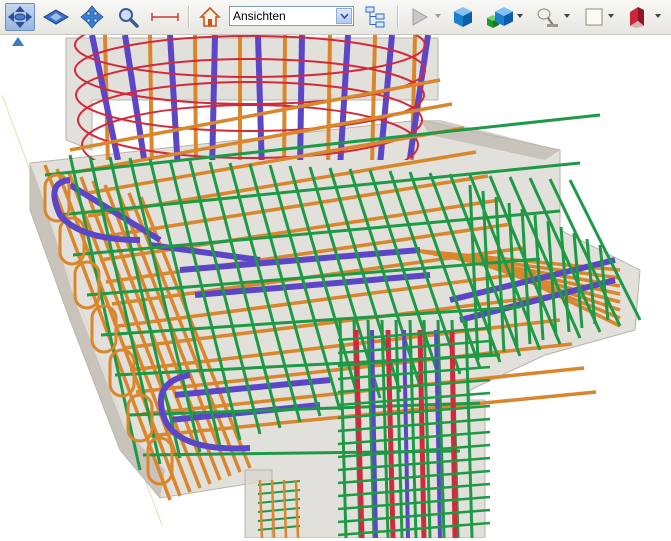 Image resolution: width=671 pixels, height=541 pixels. I want to click on magnifier-icon, so click(129, 18).